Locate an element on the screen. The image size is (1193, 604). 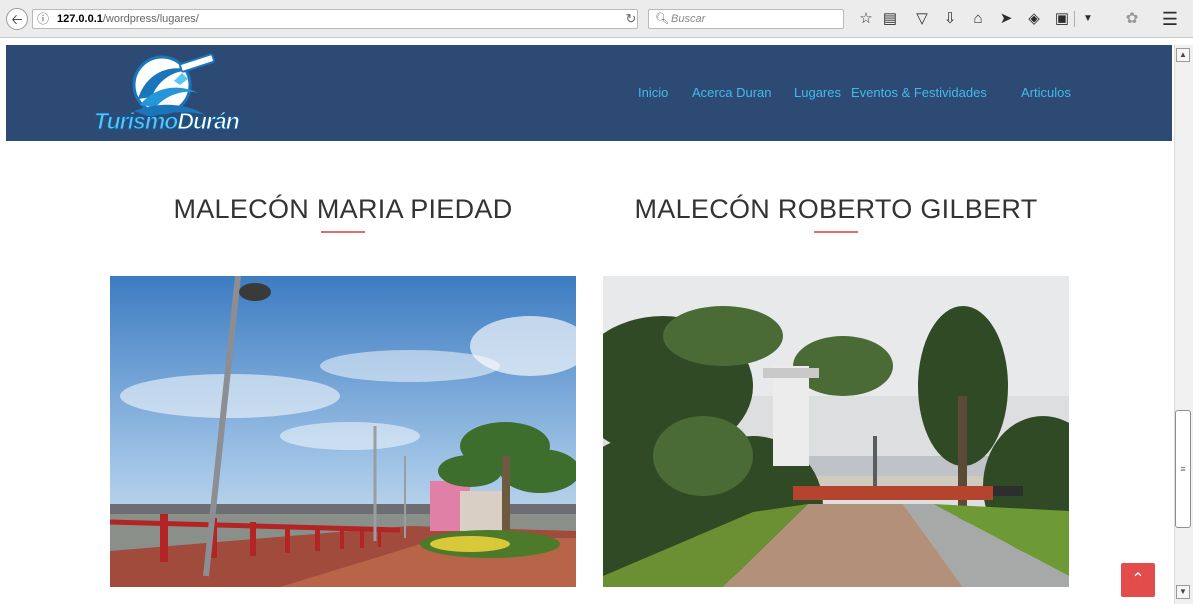
back-to-top-button: ⌃ is located at coordinates (1138, 580).